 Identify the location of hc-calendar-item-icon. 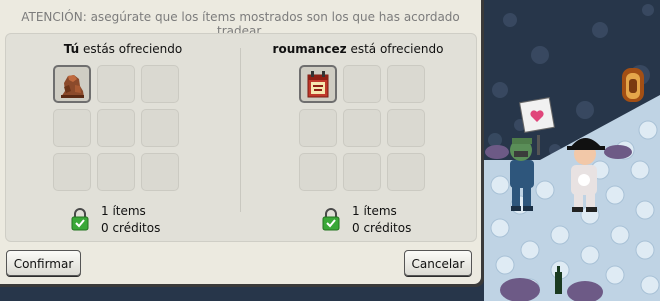
(318, 84).